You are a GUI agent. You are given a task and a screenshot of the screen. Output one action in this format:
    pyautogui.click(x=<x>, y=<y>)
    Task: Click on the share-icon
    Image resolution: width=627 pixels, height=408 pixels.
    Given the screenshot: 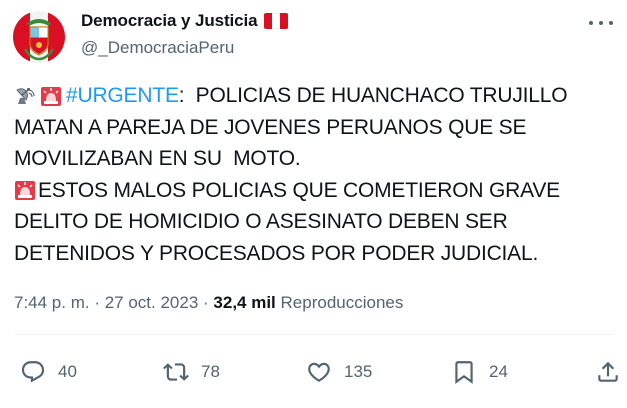 What is the action you would take?
    pyautogui.click(x=608, y=371)
    